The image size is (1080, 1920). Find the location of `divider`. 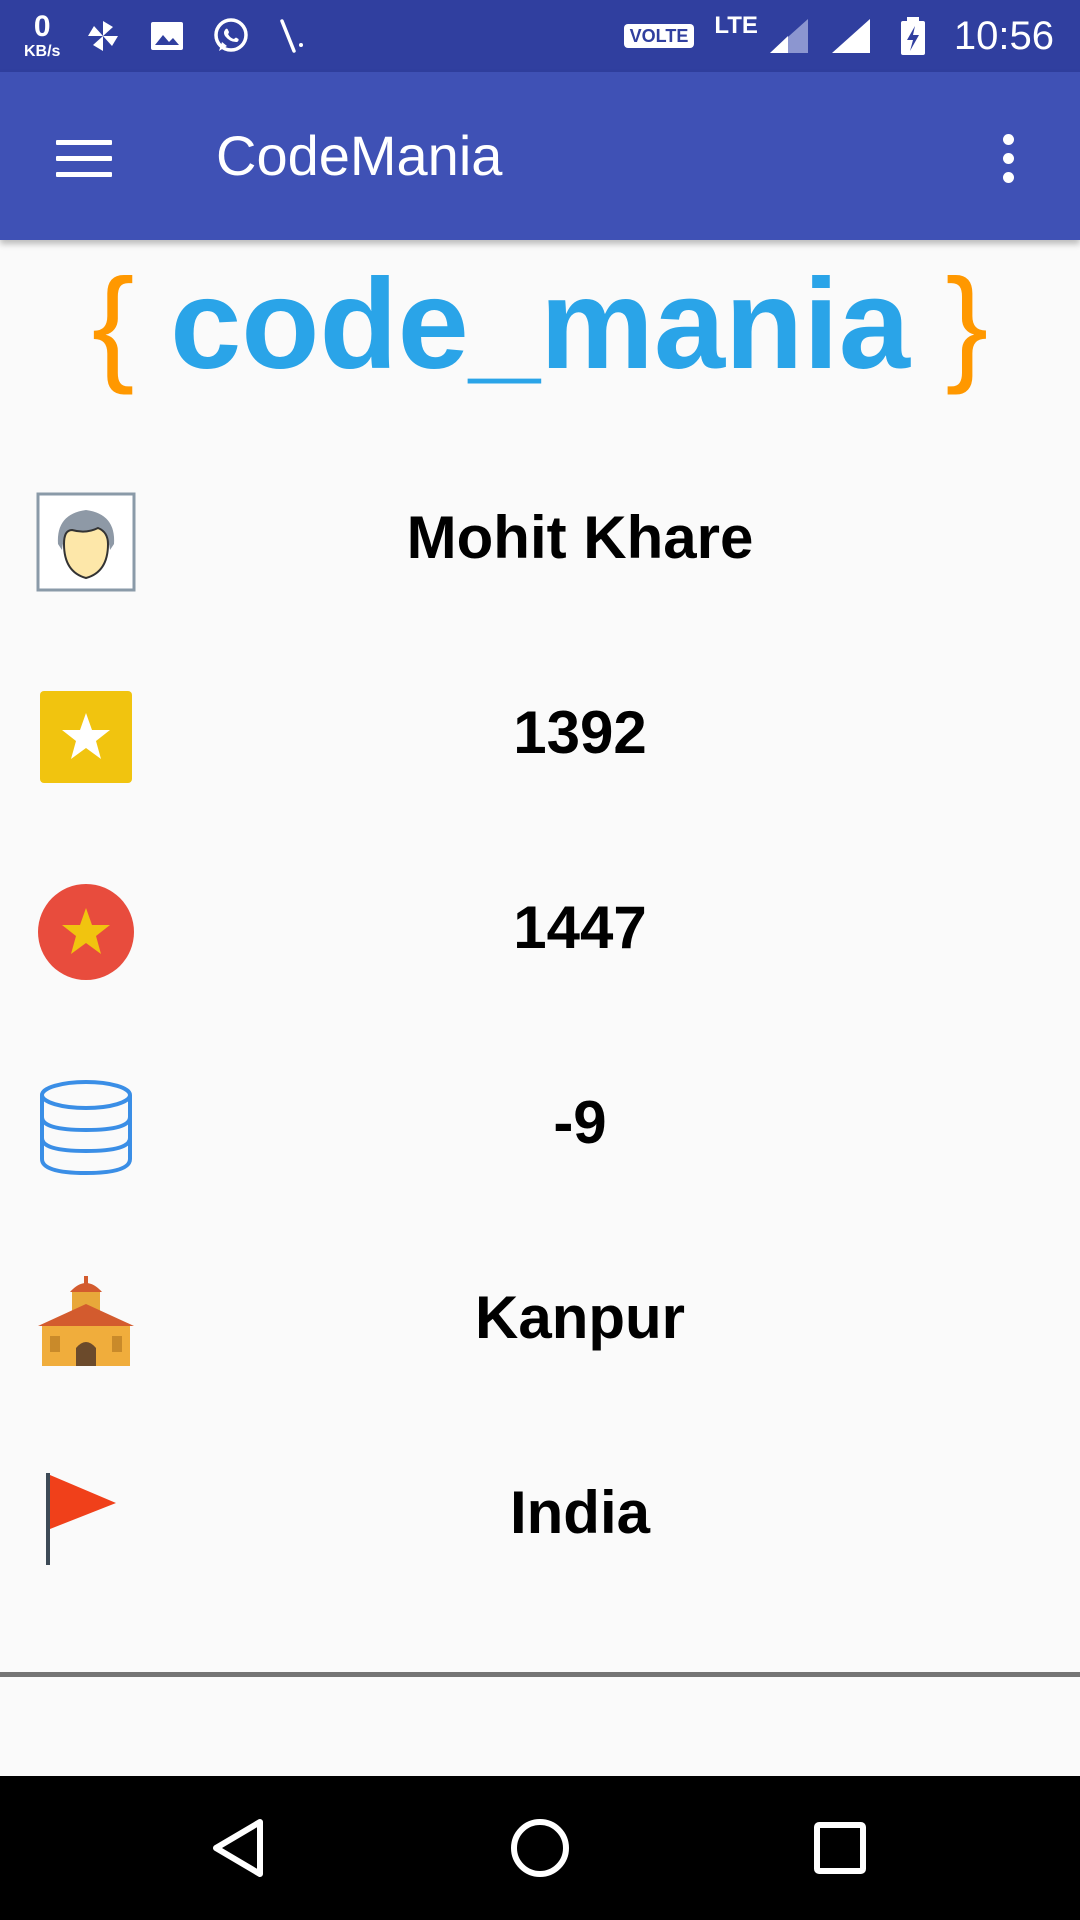

divider is located at coordinates (540, 1674).